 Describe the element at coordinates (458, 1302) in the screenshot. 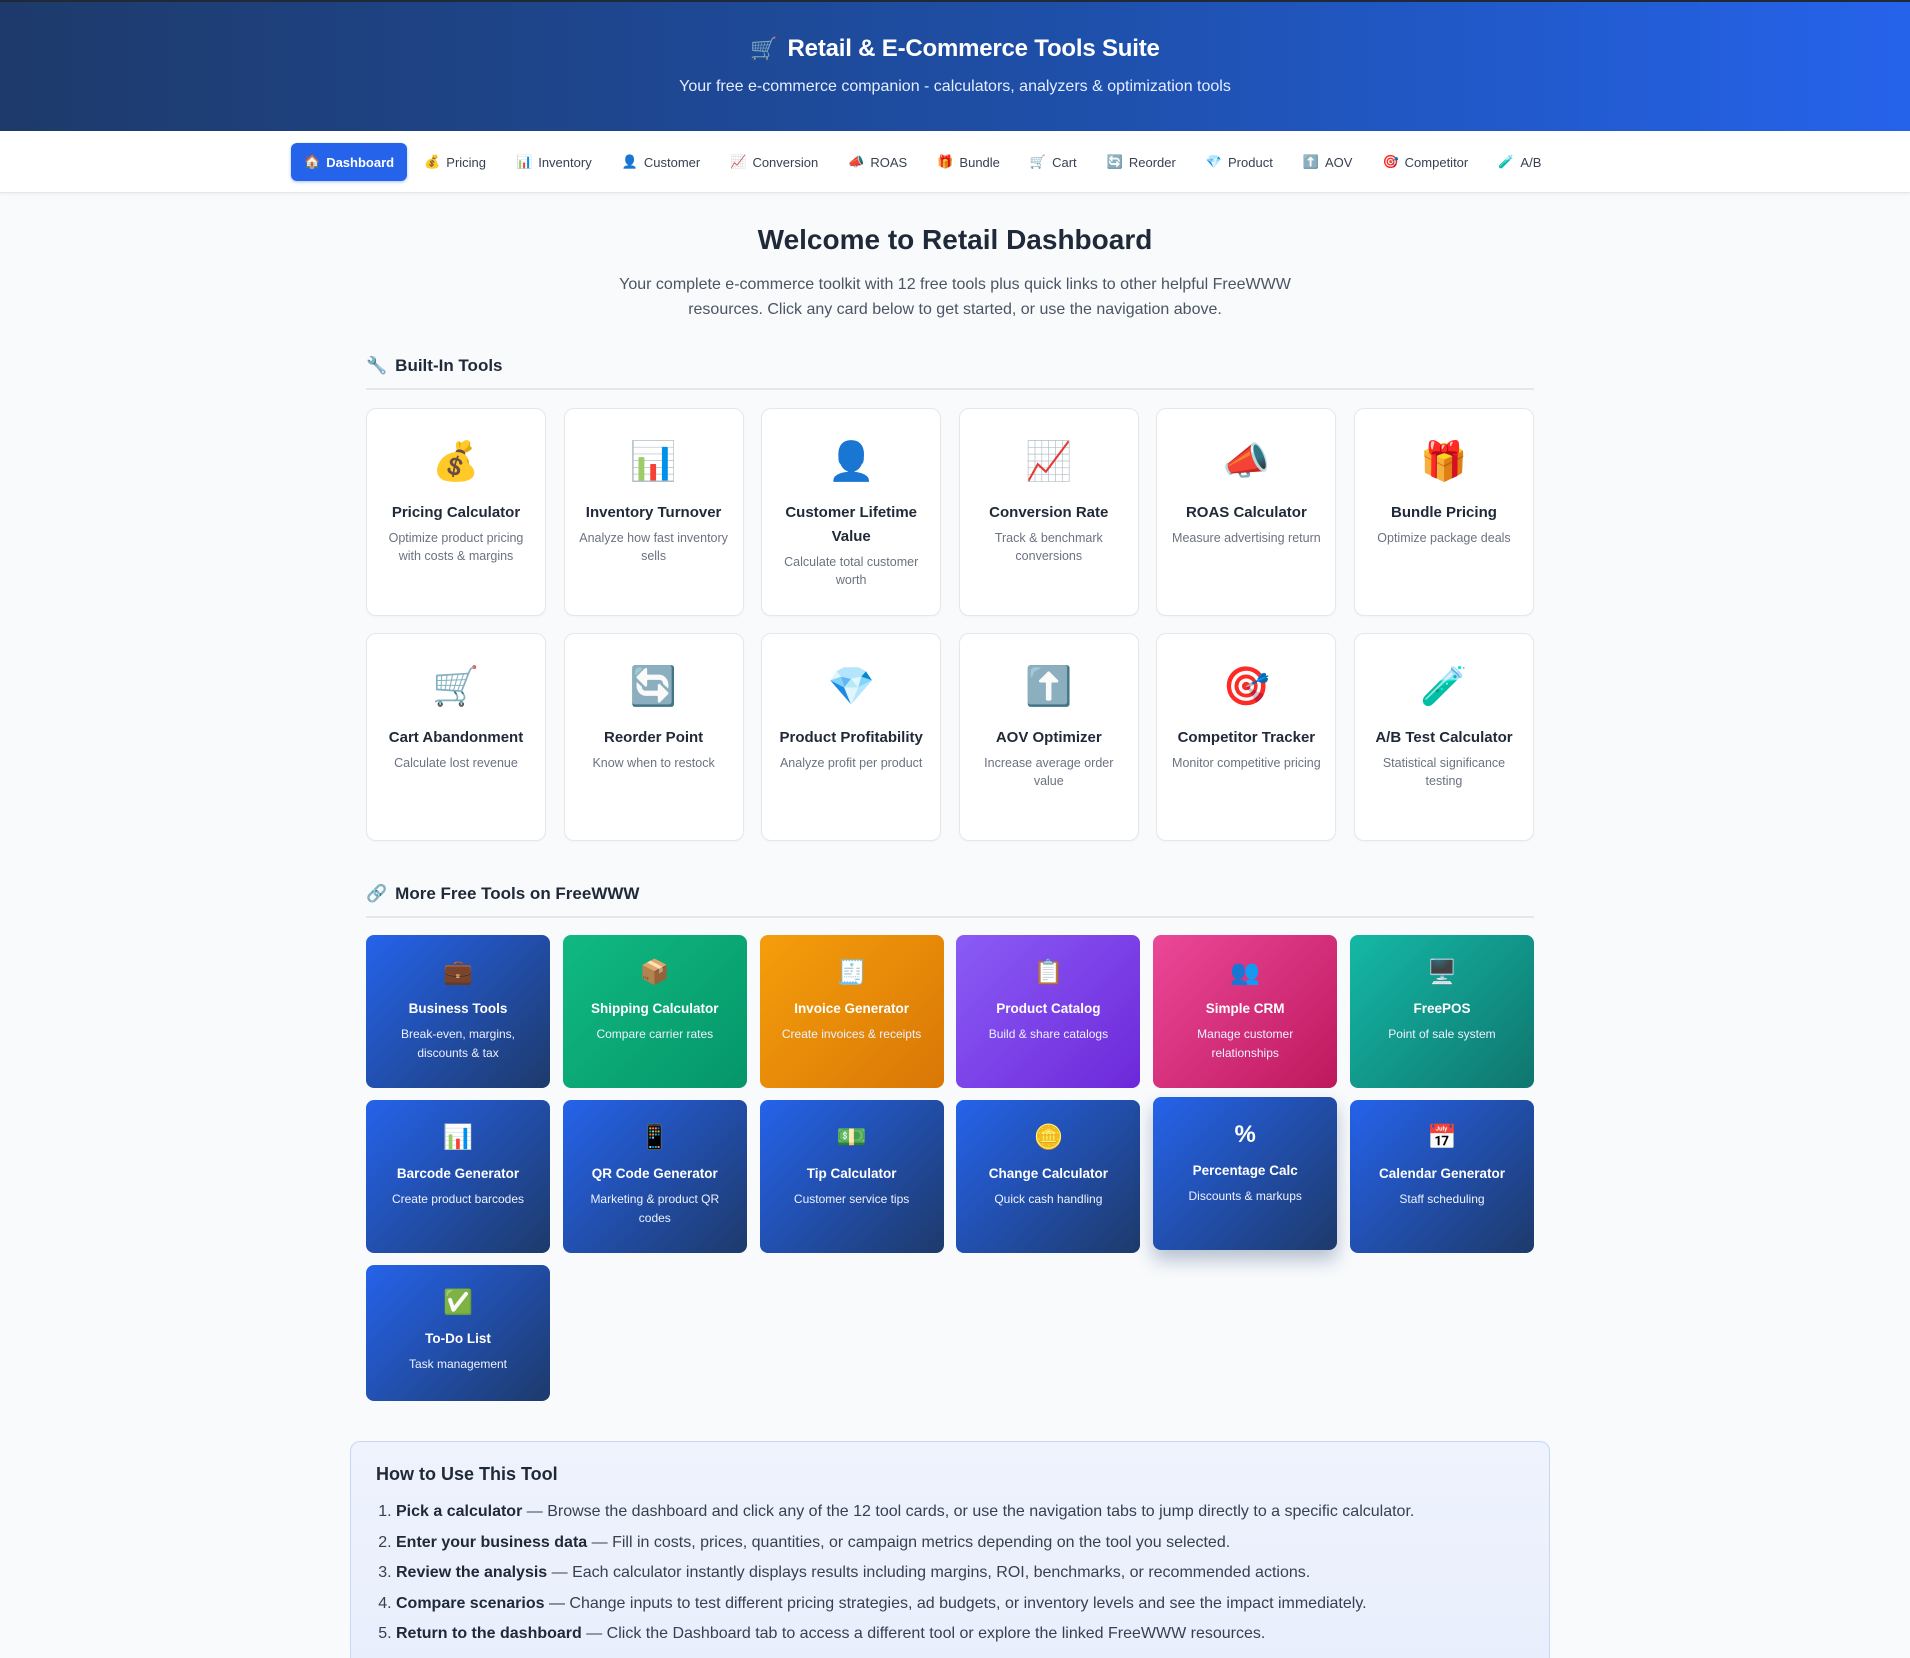

I see `check-mark-icon: ✅` at that location.